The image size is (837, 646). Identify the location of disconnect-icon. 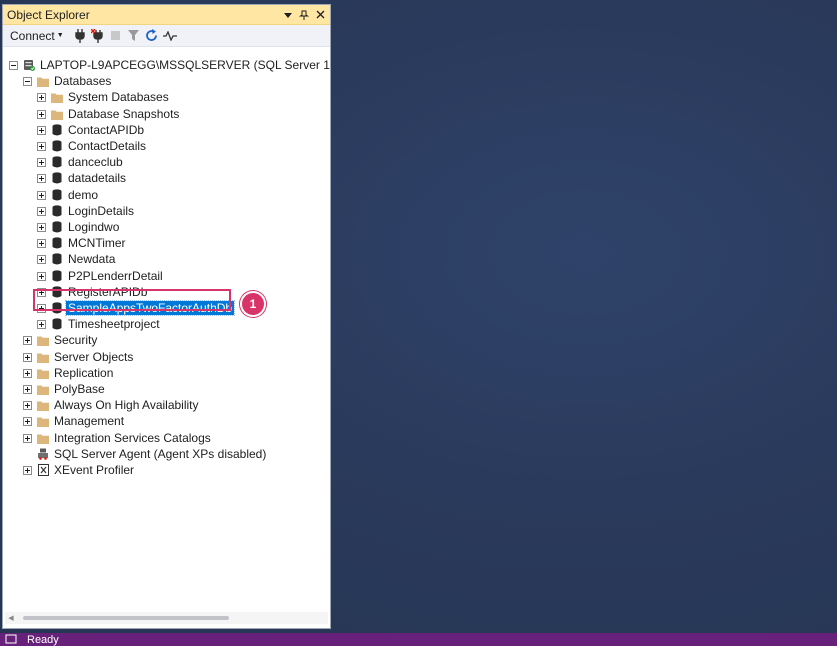
(98, 36).